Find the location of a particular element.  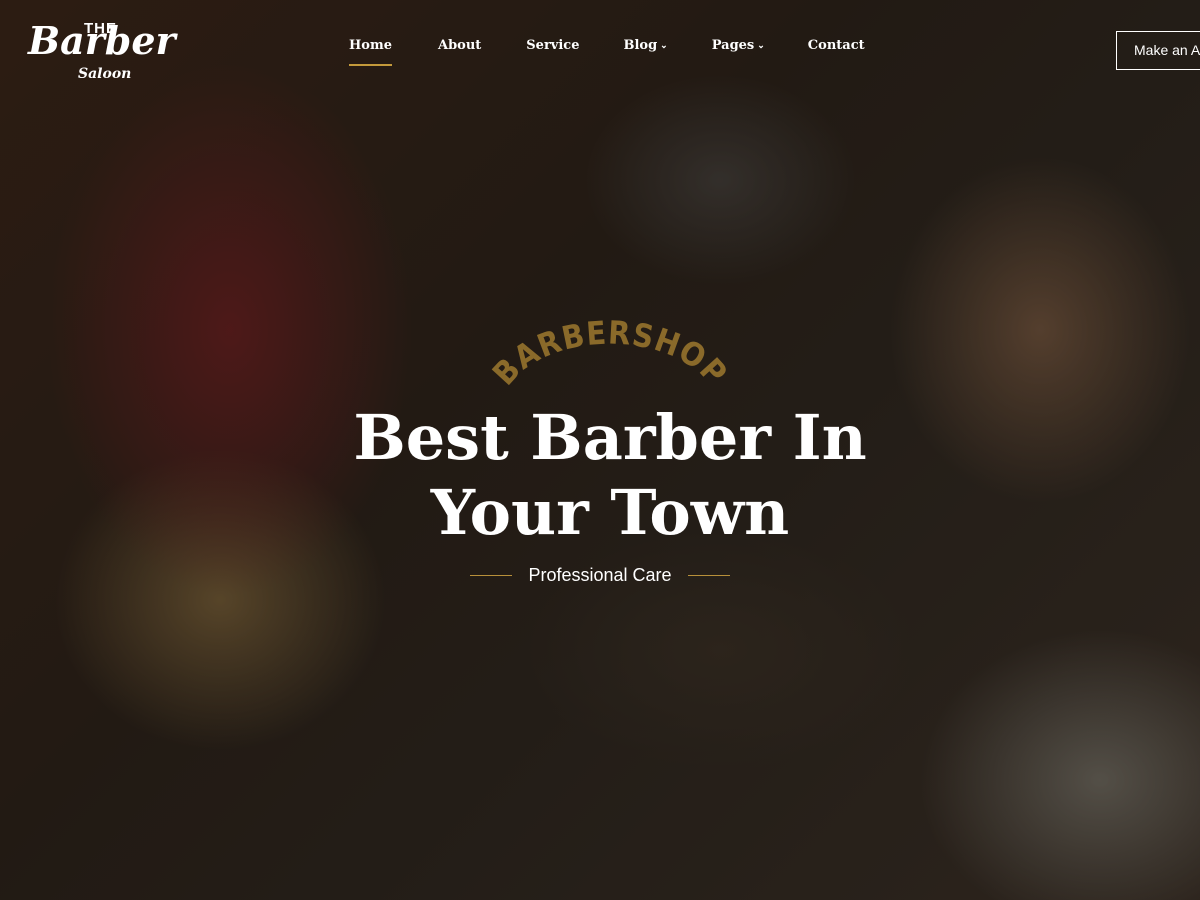

nav-contact-label: Contact is located at coordinates (836, 45).